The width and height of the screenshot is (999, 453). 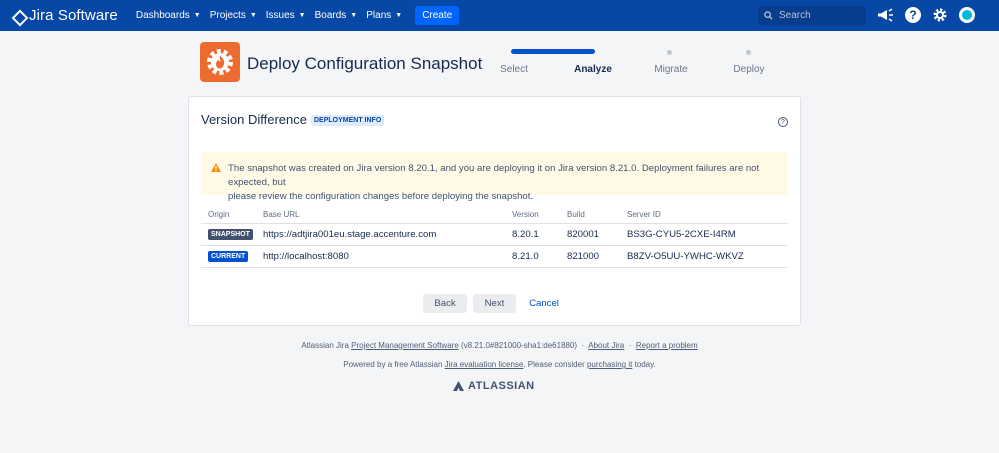 I want to click on current-badge: CURRENT, so click(x=228, y=256).